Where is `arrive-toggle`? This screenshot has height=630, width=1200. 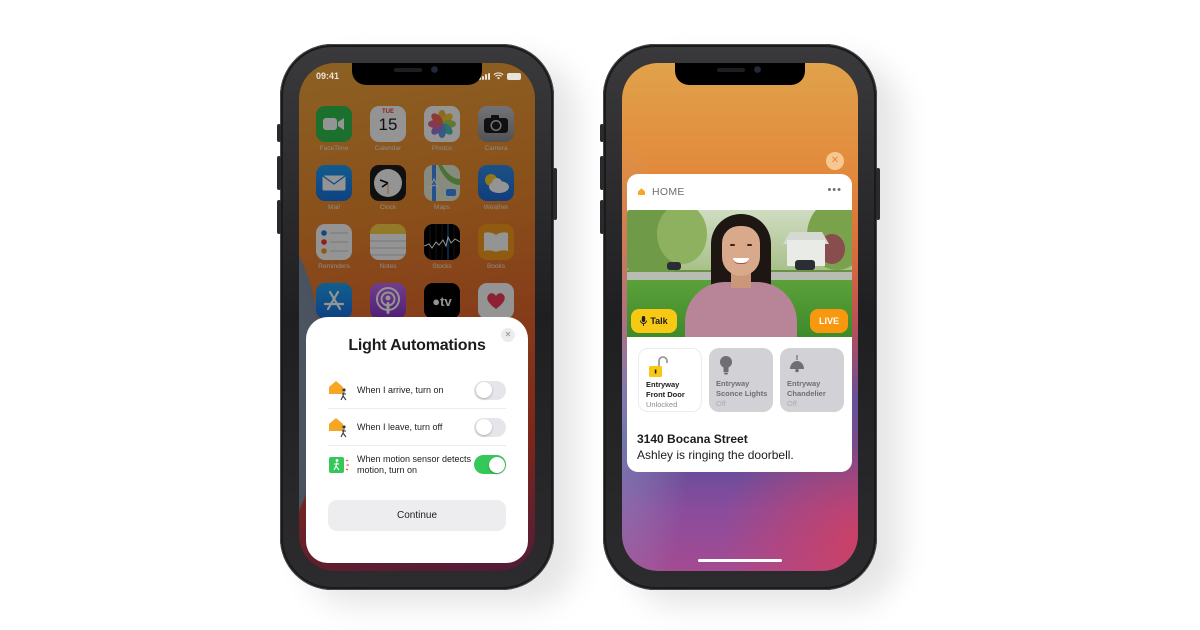 arrive-toggle is located at coordinates (490, 390).